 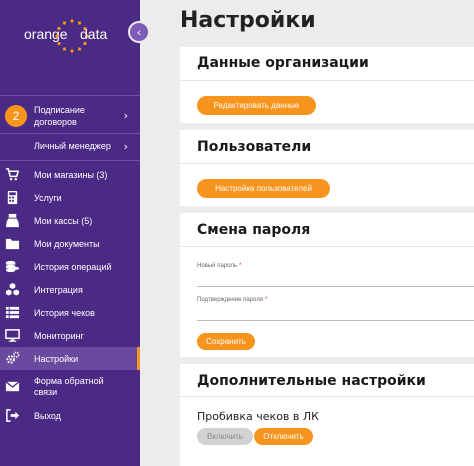 What do you see at coordinates (12, 197) in the screenshot?
I see `calculator-icon` at bounding box center [12, 197].